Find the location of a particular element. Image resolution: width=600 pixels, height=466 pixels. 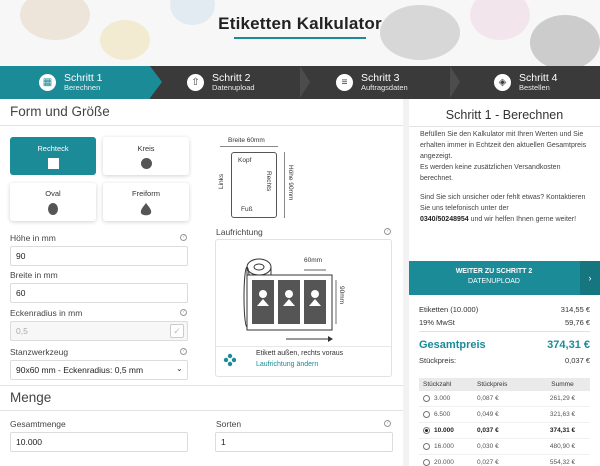

shape-rechteck-button: Rechteck is located at coordinates (53, 156).